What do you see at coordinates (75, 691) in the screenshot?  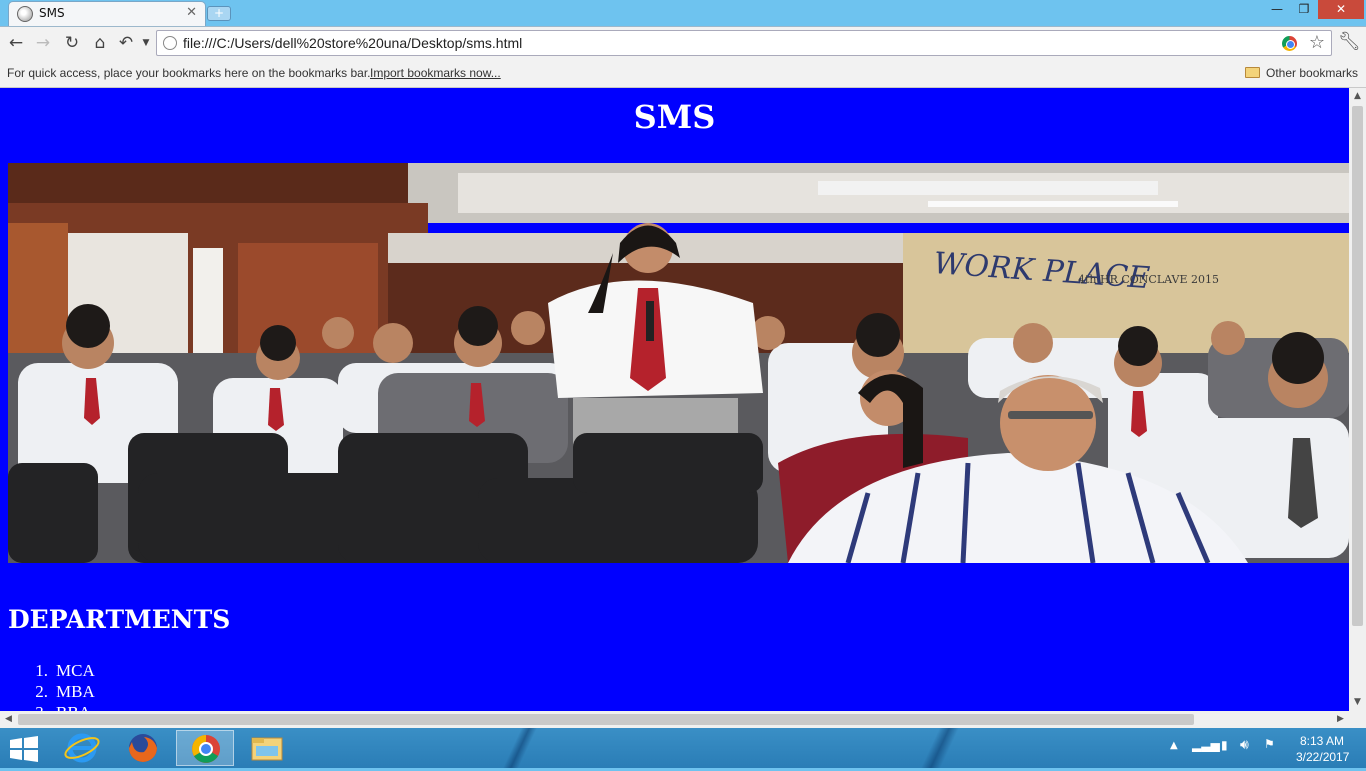 I see `department-name: MBA` at bounding box center [75, 691].